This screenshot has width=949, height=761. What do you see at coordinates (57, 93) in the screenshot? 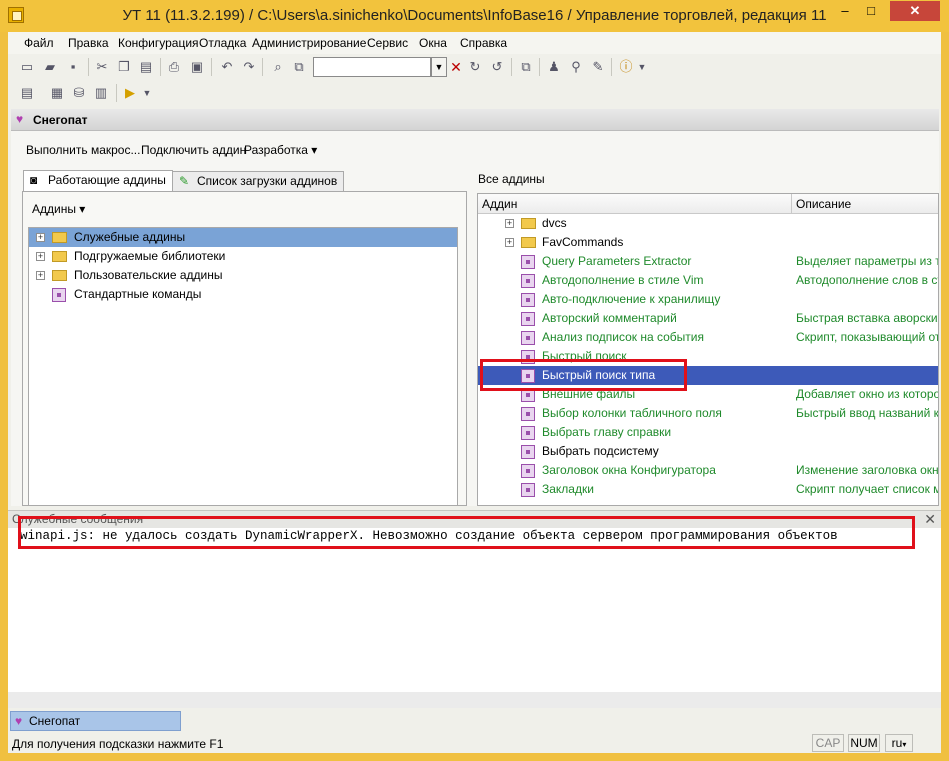
I see `config-icon: ▦` at bounding box center [57, 93].